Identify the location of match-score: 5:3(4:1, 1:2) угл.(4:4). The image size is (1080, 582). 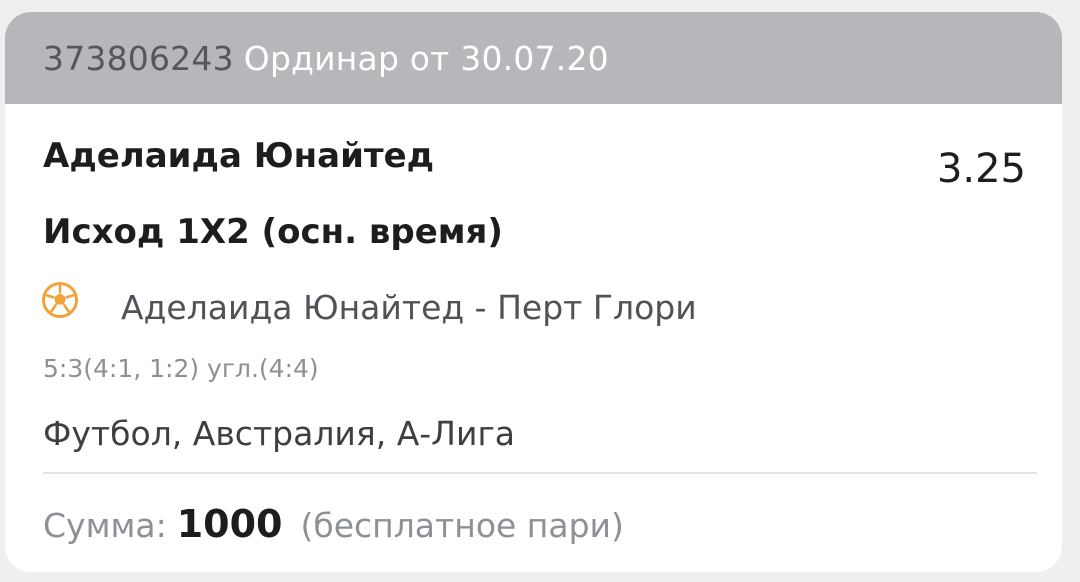
(181, 368).